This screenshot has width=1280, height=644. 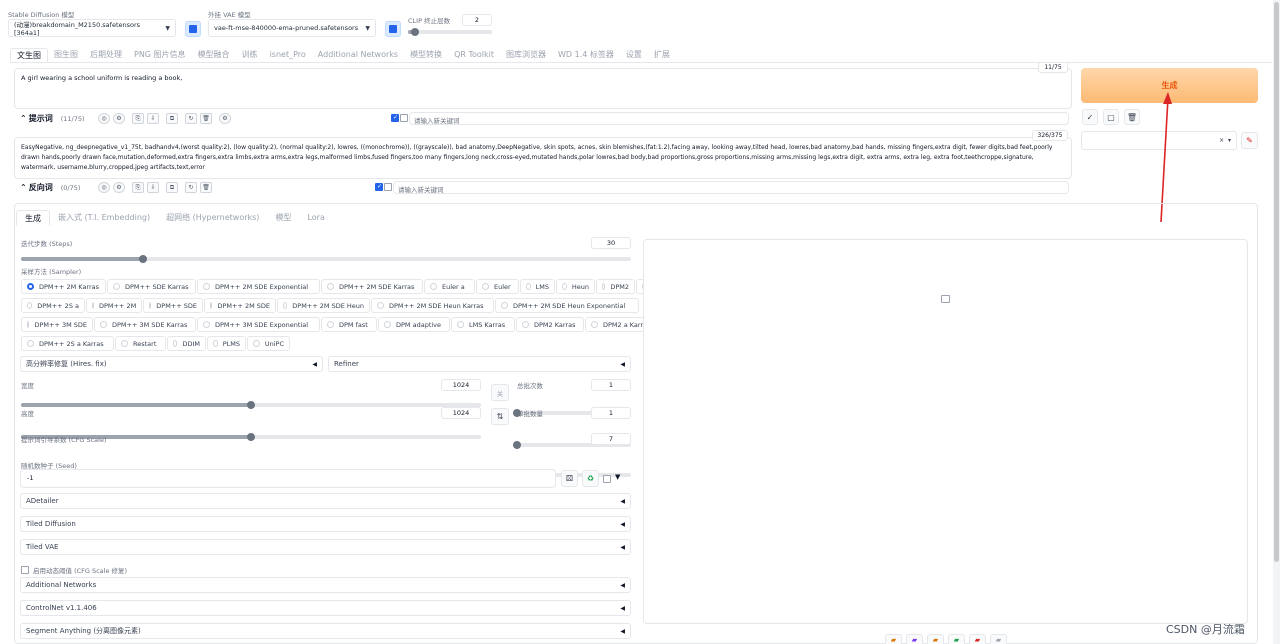 What do you see at coordinates (323, 305) in the screenshot?
I see `sampler-option: DPM++ 2M SDE Heun` at bounding box center [323, 305].